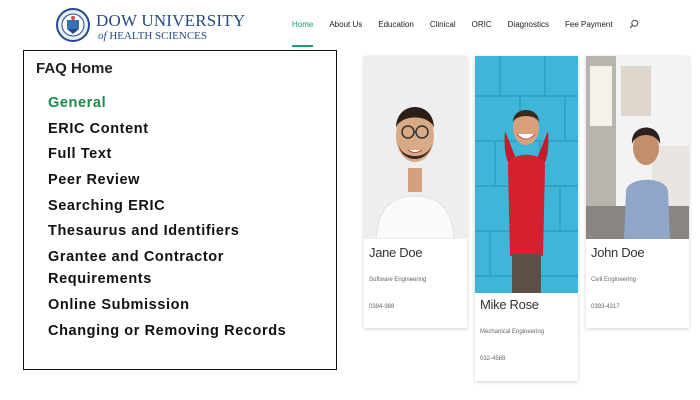  I want to click on logo-title: DOW UNIVERSITY, so click(171, 20).